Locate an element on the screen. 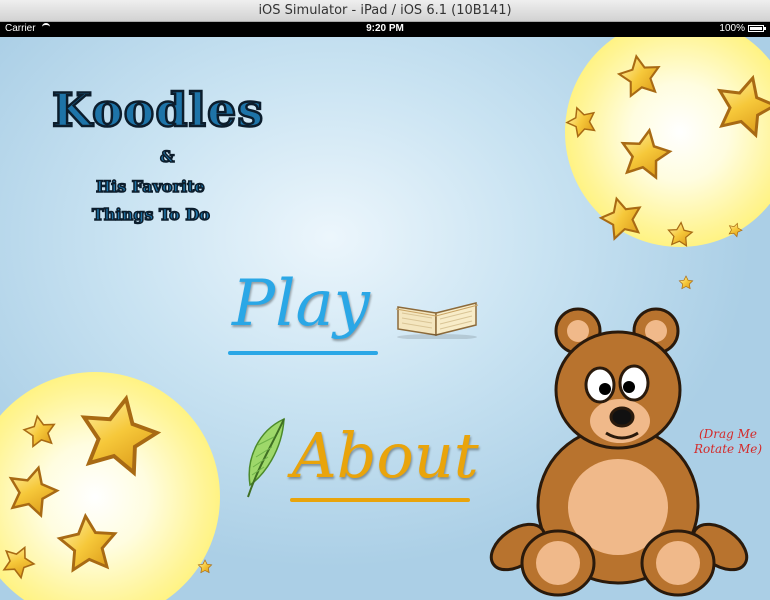 The width and height of the screenshot is (770, 600). window-title: iOS Simulator - iPad / iOS 6.1 (10B141) is located at coordinates (385, 10).